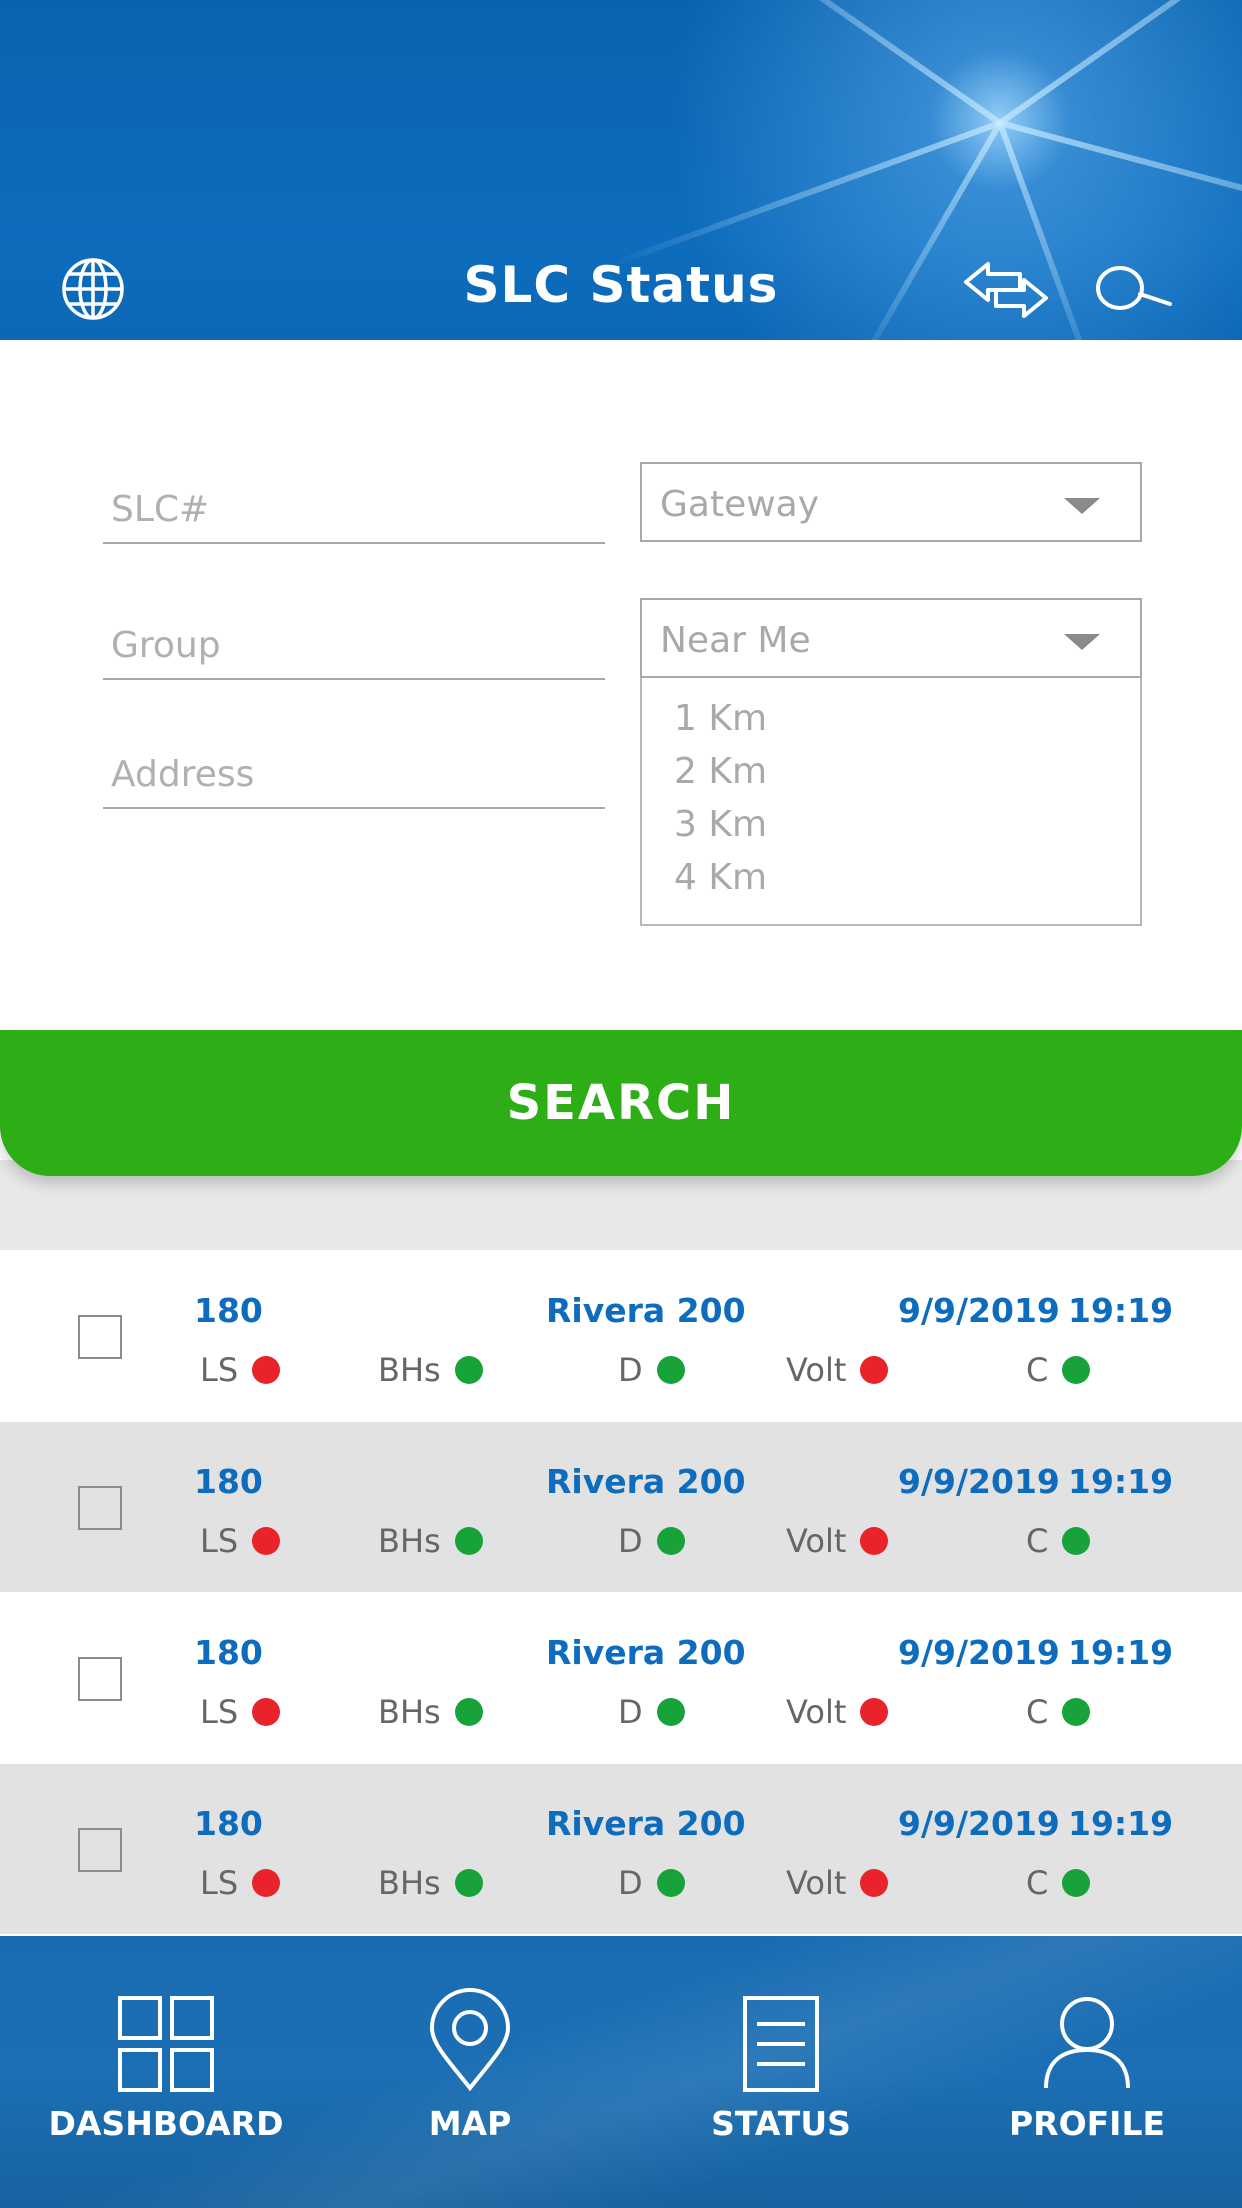 Image resolution: width=1242 pixels, height=2208 pixels. I want to click on distance-select-value: Near Me, so click(735, 640).